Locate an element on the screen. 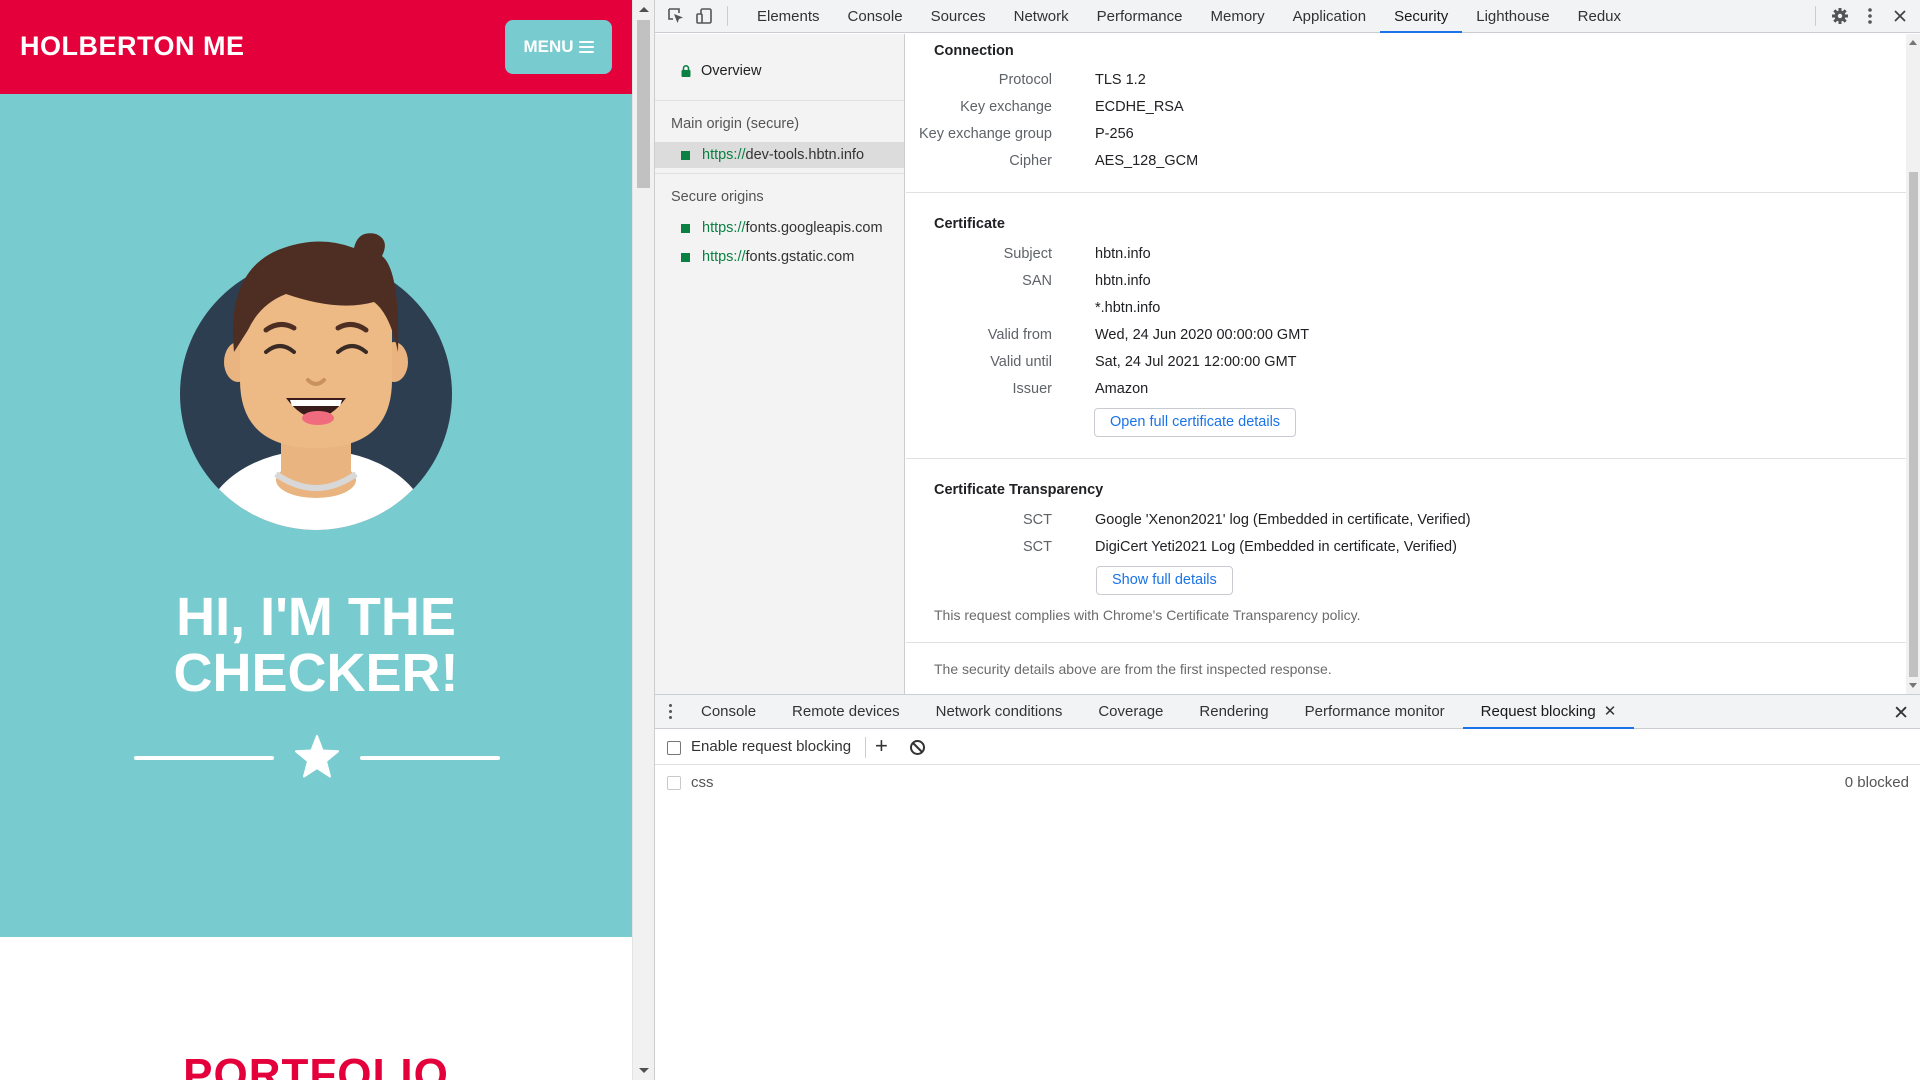  site-header: HOLBERTON ME MENU is located at coordinates (316, 47).